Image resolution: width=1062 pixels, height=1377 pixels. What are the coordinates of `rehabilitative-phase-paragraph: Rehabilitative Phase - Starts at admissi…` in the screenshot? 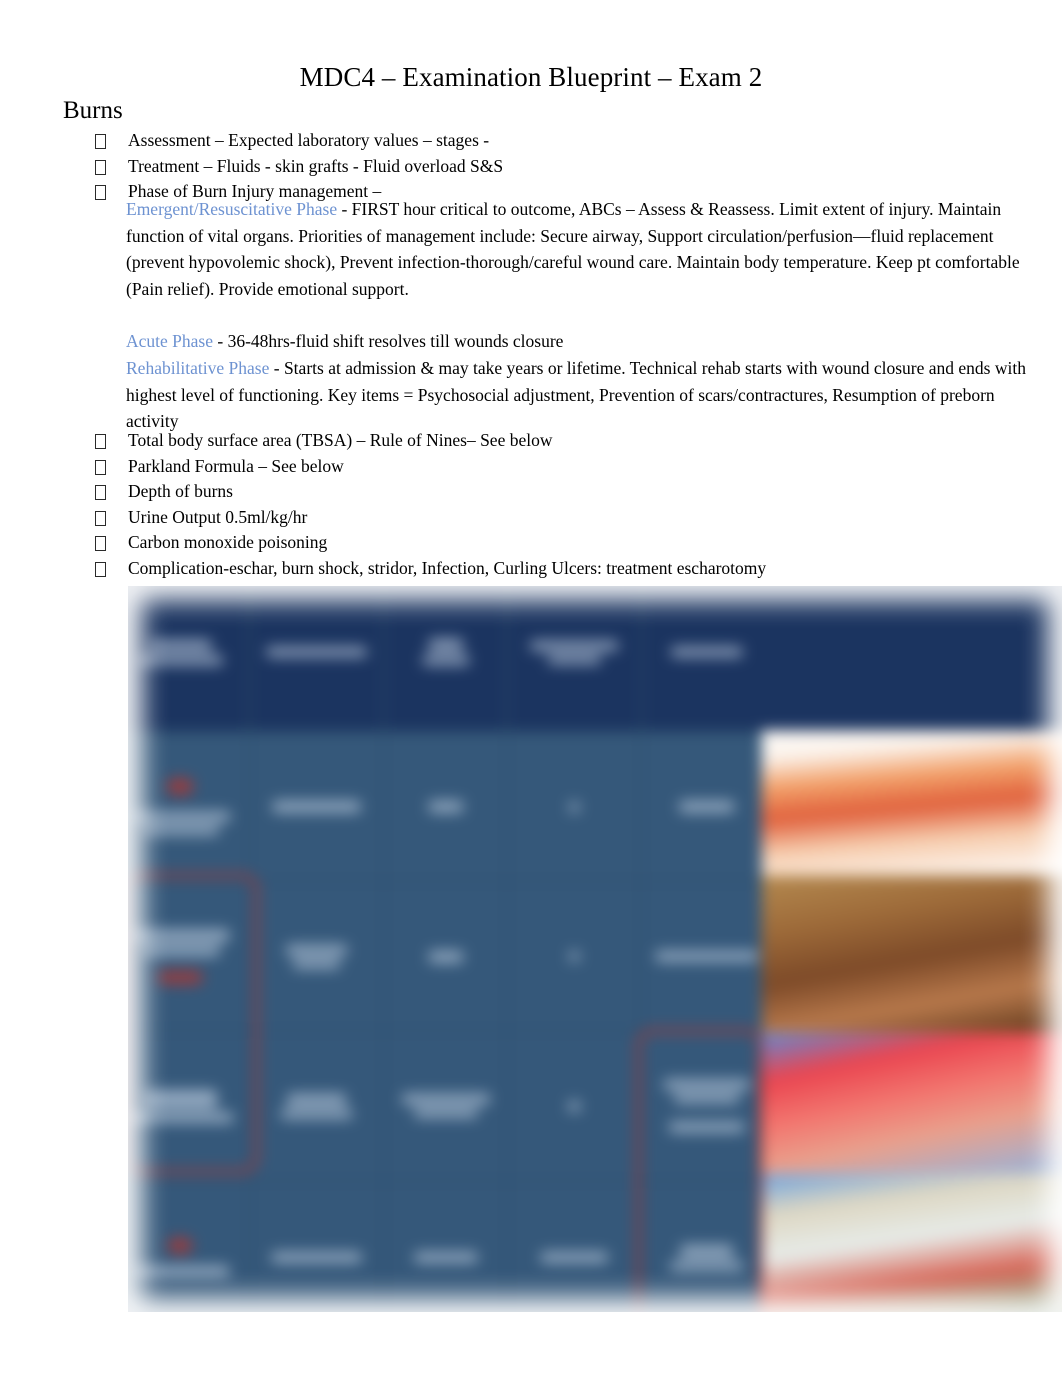 It's located at (576, 395).